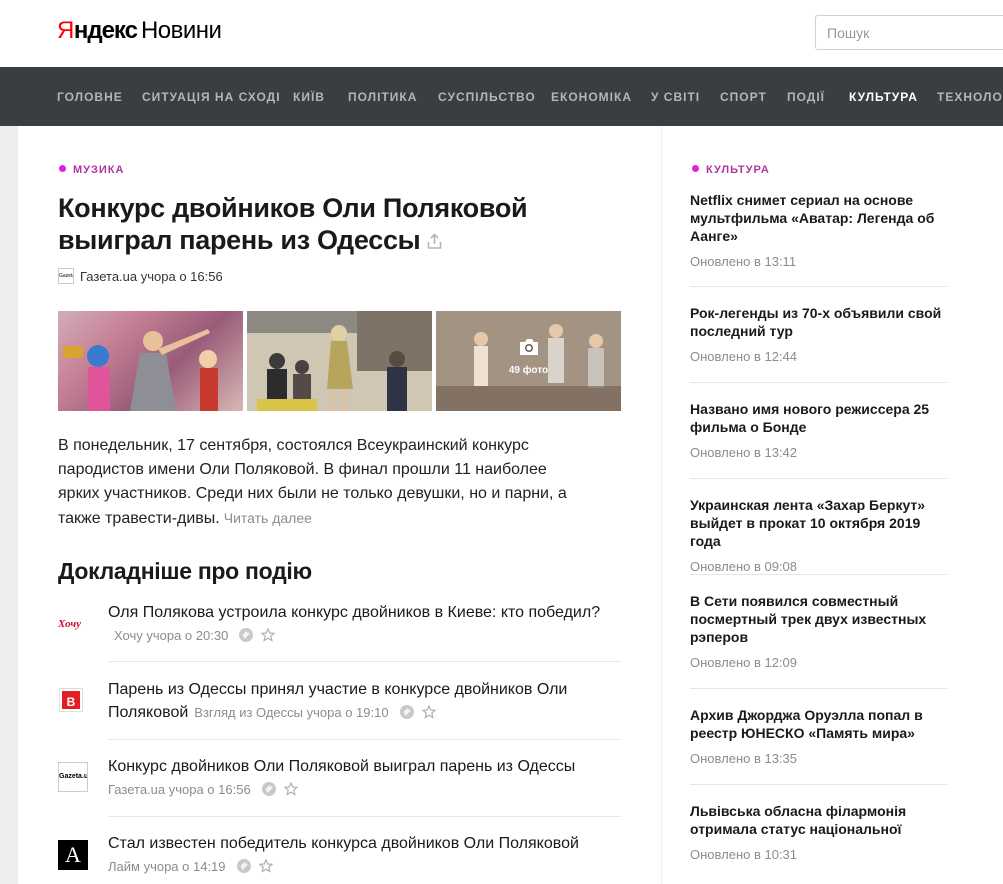 The width and height of the screenshot is (1003, 884). Describe the element at coordinates (309, 97) in the screenshot. I see `nav-item-kyiv: Київ` at that location.